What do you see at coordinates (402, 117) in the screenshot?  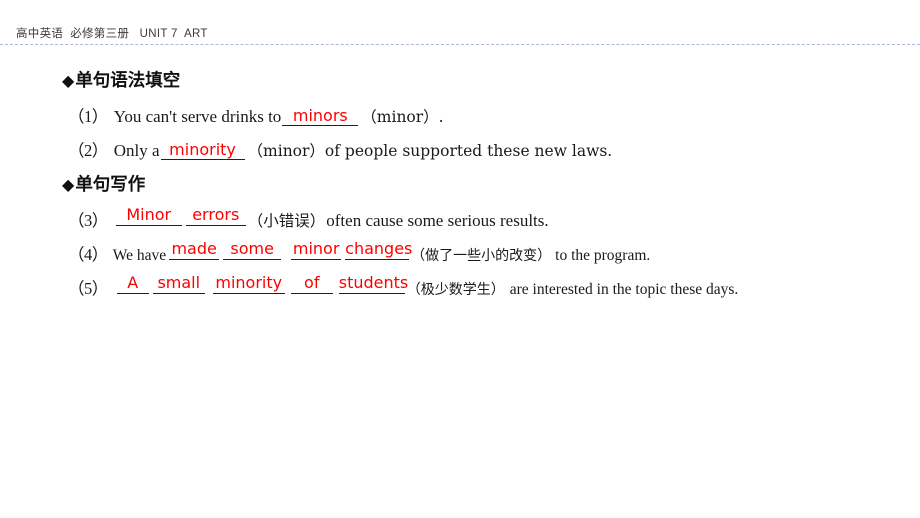 I see `question-text-after: （minor）.` at bounding box center [402, 117].